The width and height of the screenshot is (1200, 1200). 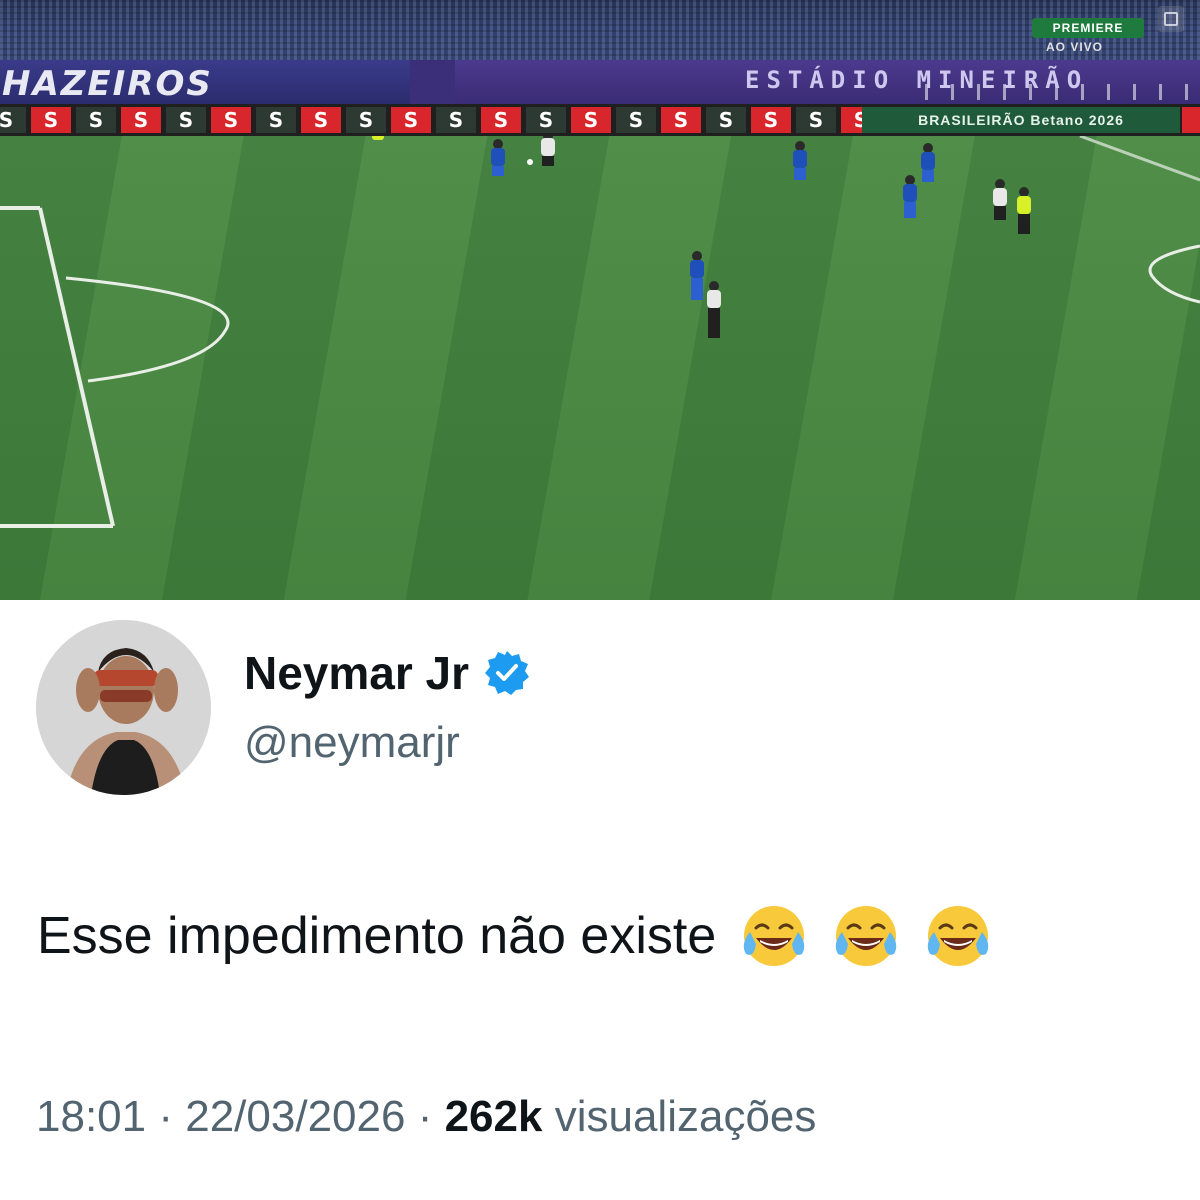 I want to click on views-label: visualizações, so click(x=685, y=1116).